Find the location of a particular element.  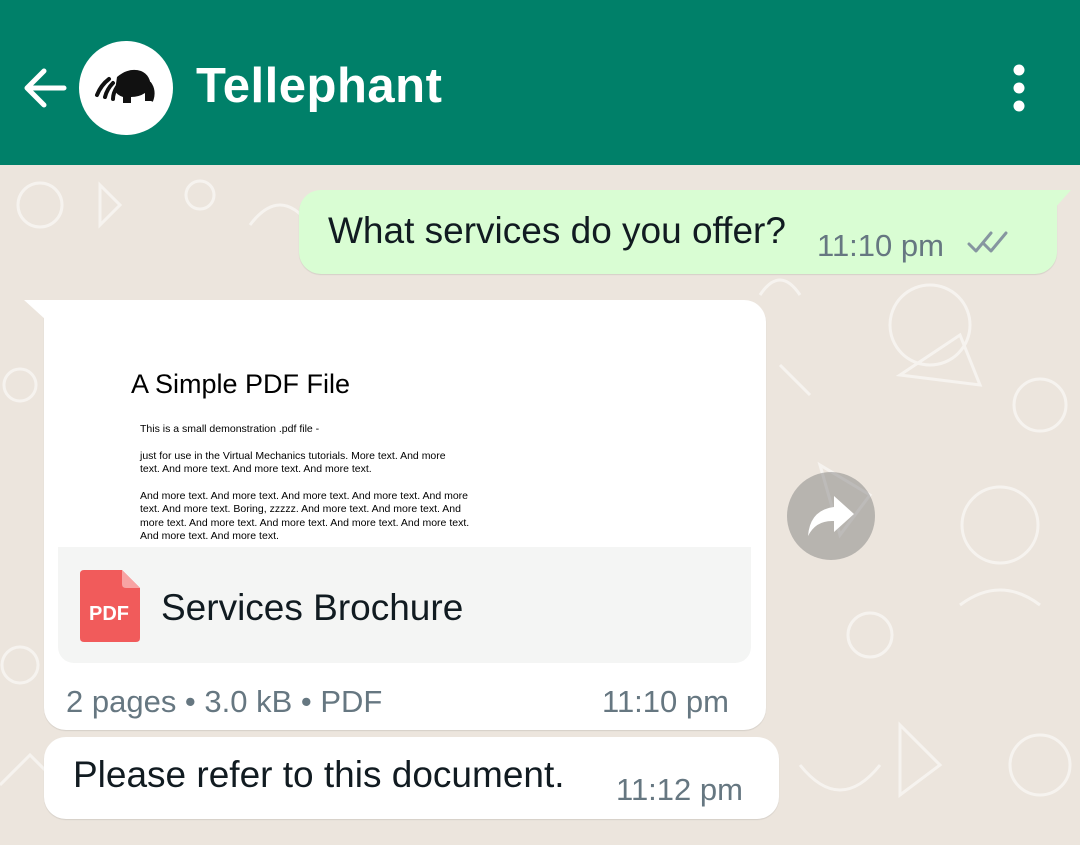

back-button is located at coordinates (44, 88).